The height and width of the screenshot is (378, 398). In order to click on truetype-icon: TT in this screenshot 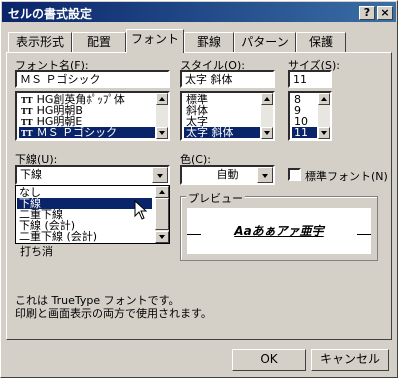, I will do `click(27, 133)`.